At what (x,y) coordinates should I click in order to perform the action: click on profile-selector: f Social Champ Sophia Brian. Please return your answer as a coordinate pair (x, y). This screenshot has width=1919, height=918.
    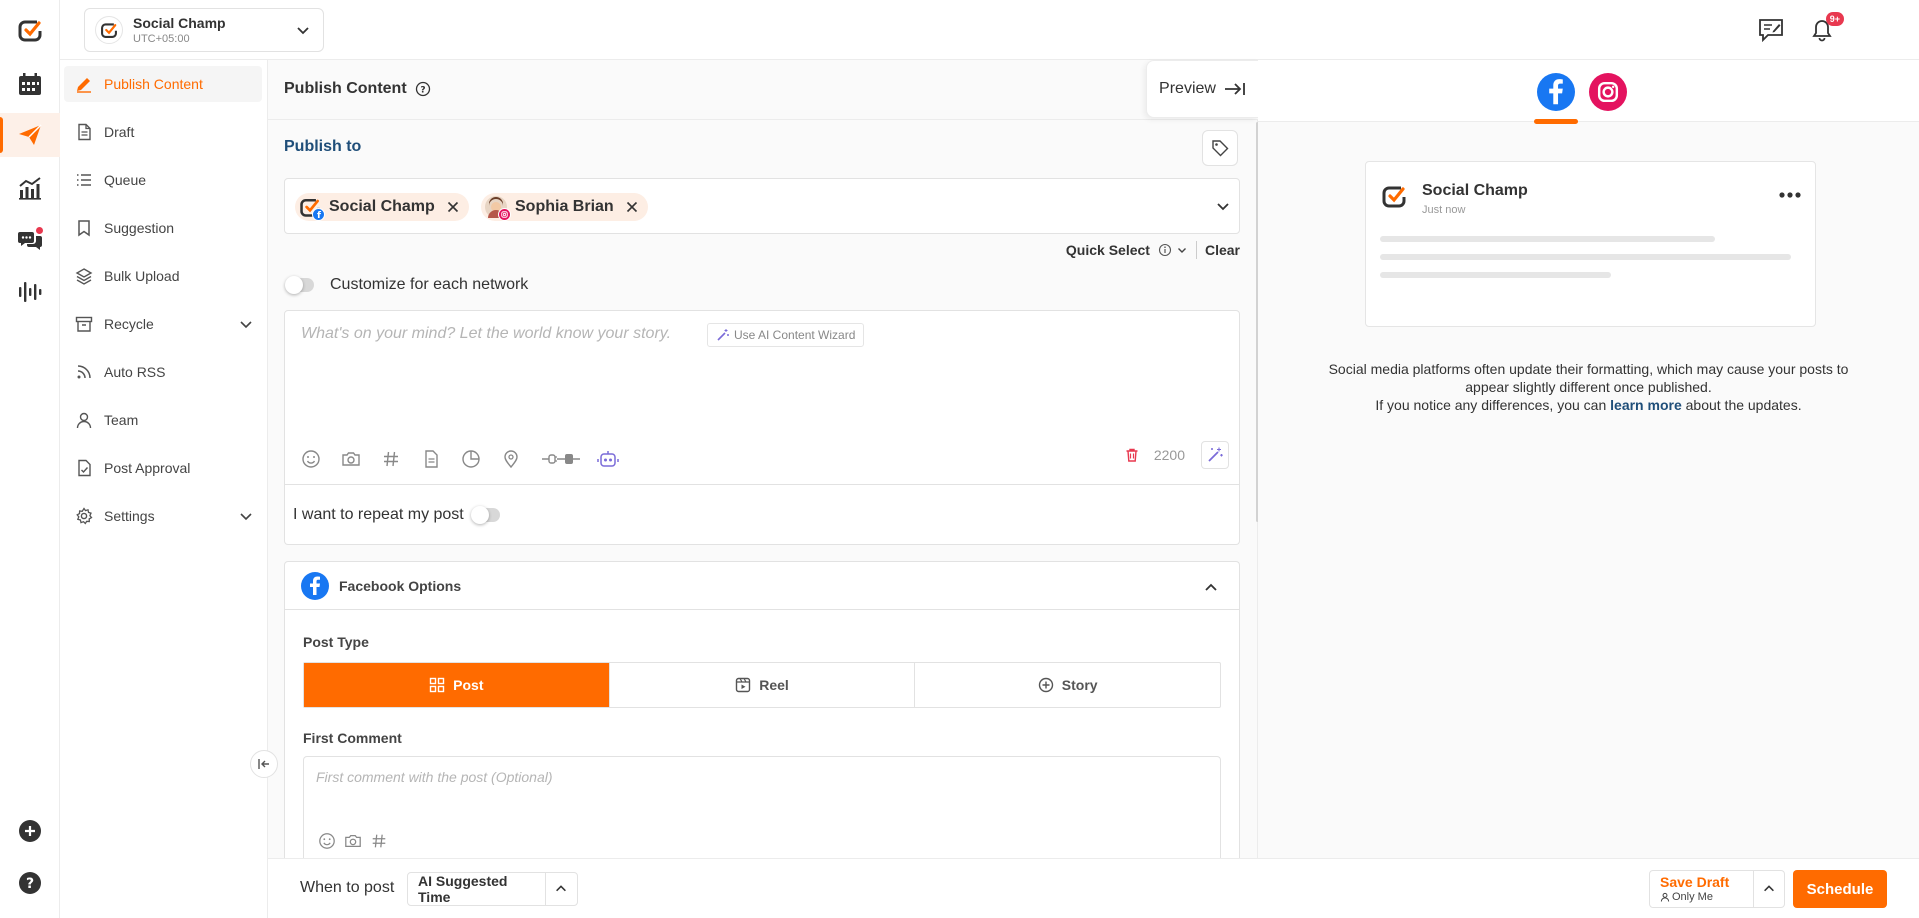
    Looking at the image, I should click on (762, 206).